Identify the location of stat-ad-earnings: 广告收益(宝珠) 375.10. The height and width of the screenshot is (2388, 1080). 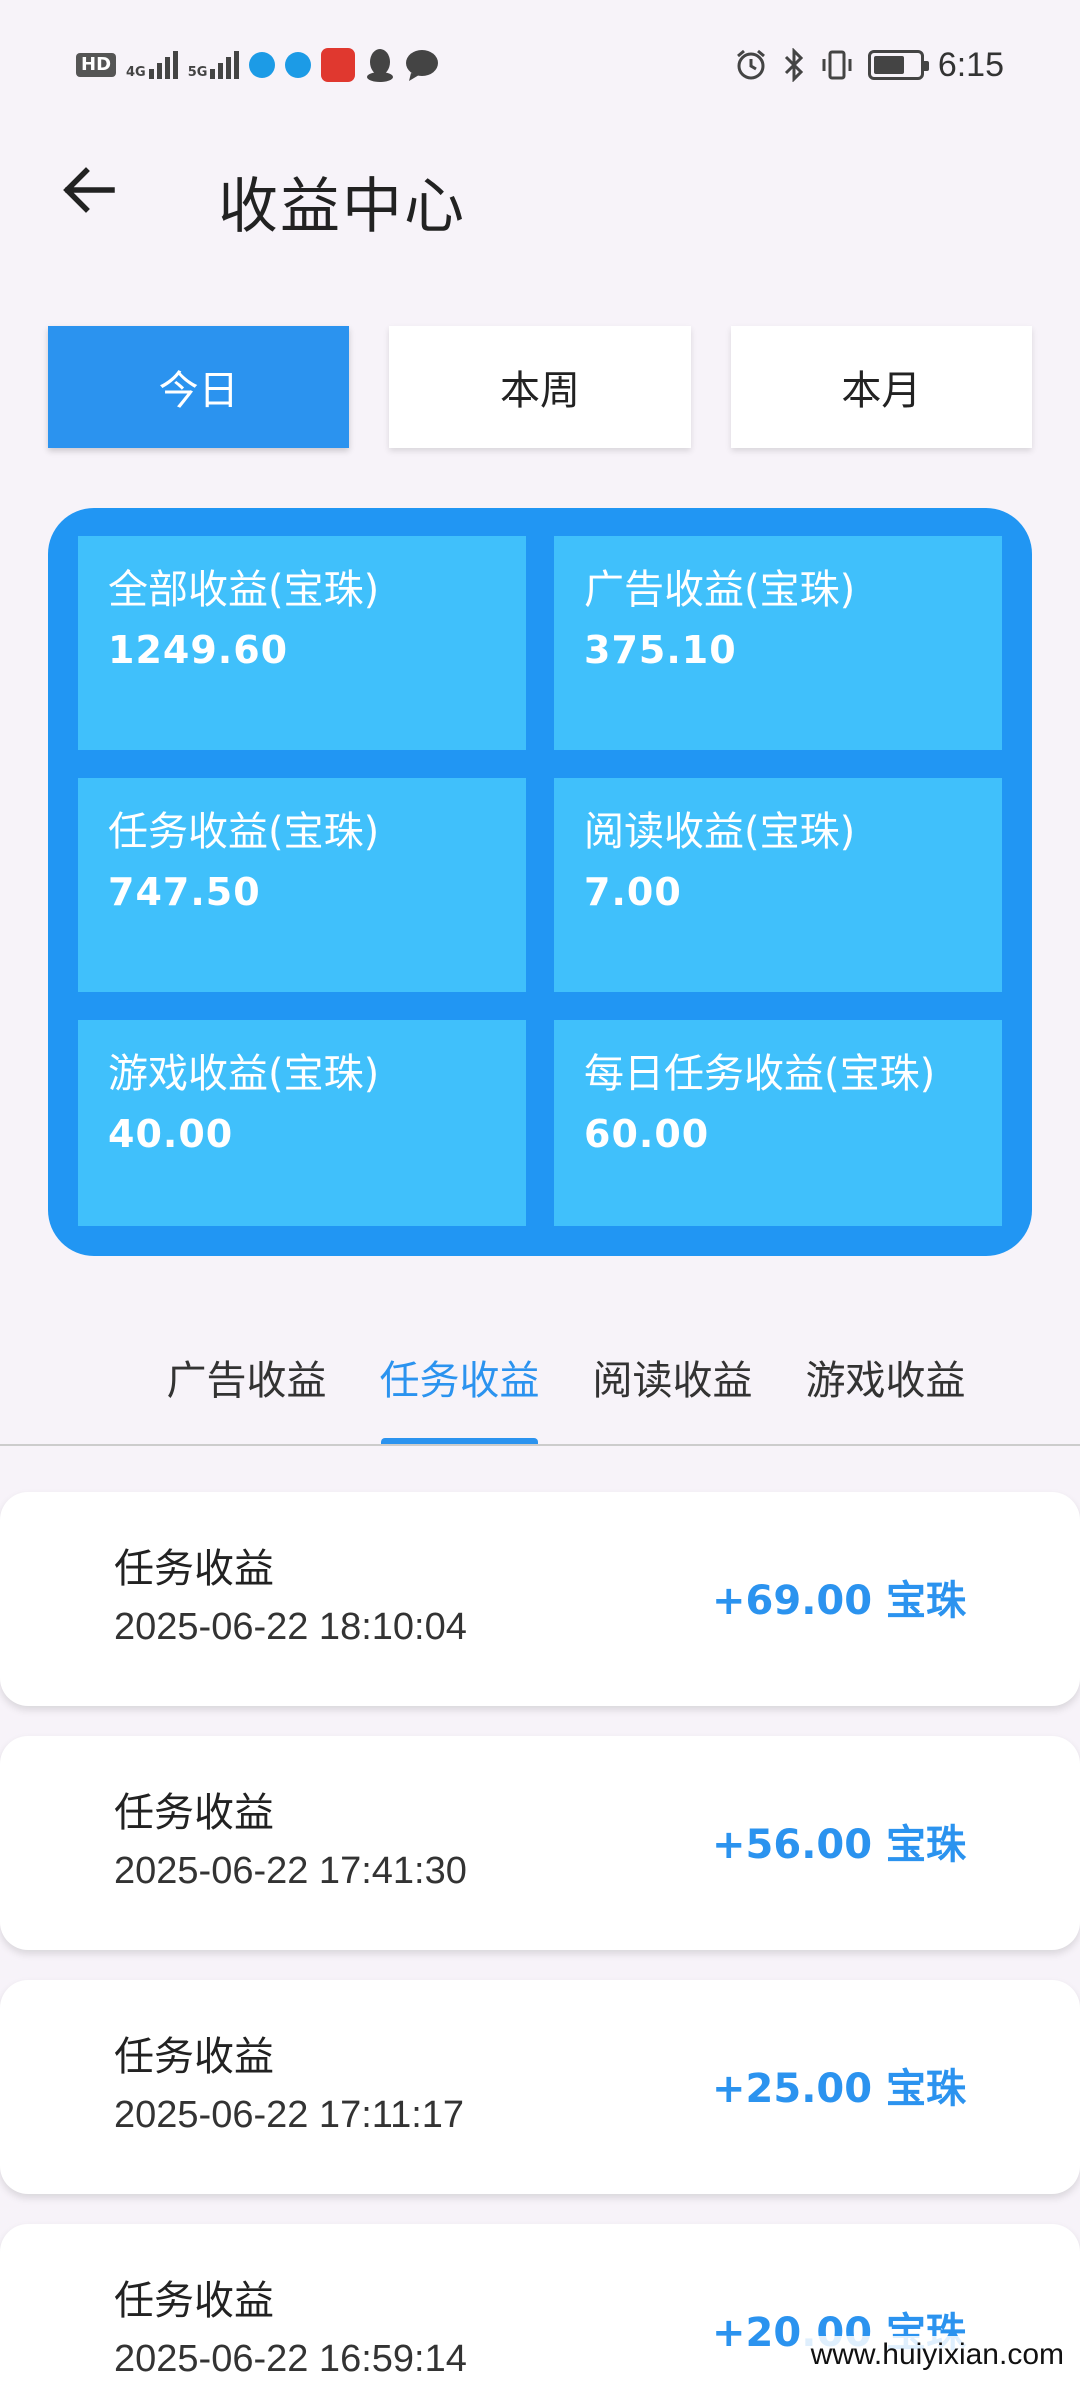
(778, 643).